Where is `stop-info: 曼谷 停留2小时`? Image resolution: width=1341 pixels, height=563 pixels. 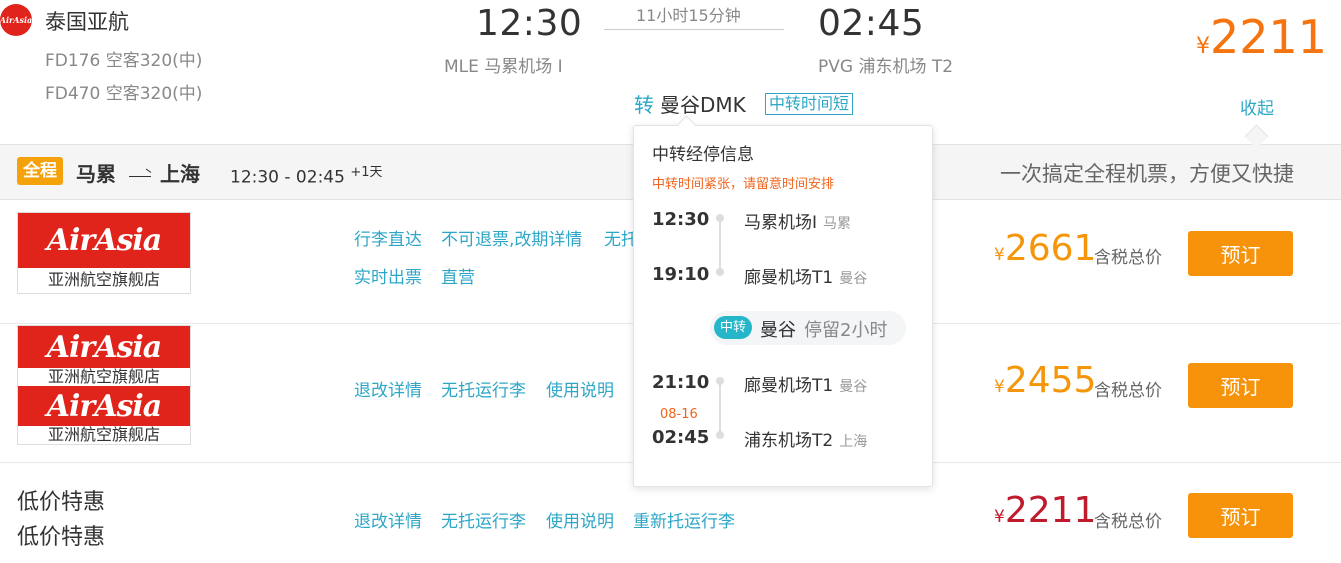
stop-info: 曼谷 停留2小时 is located at coordinates (823, 329).